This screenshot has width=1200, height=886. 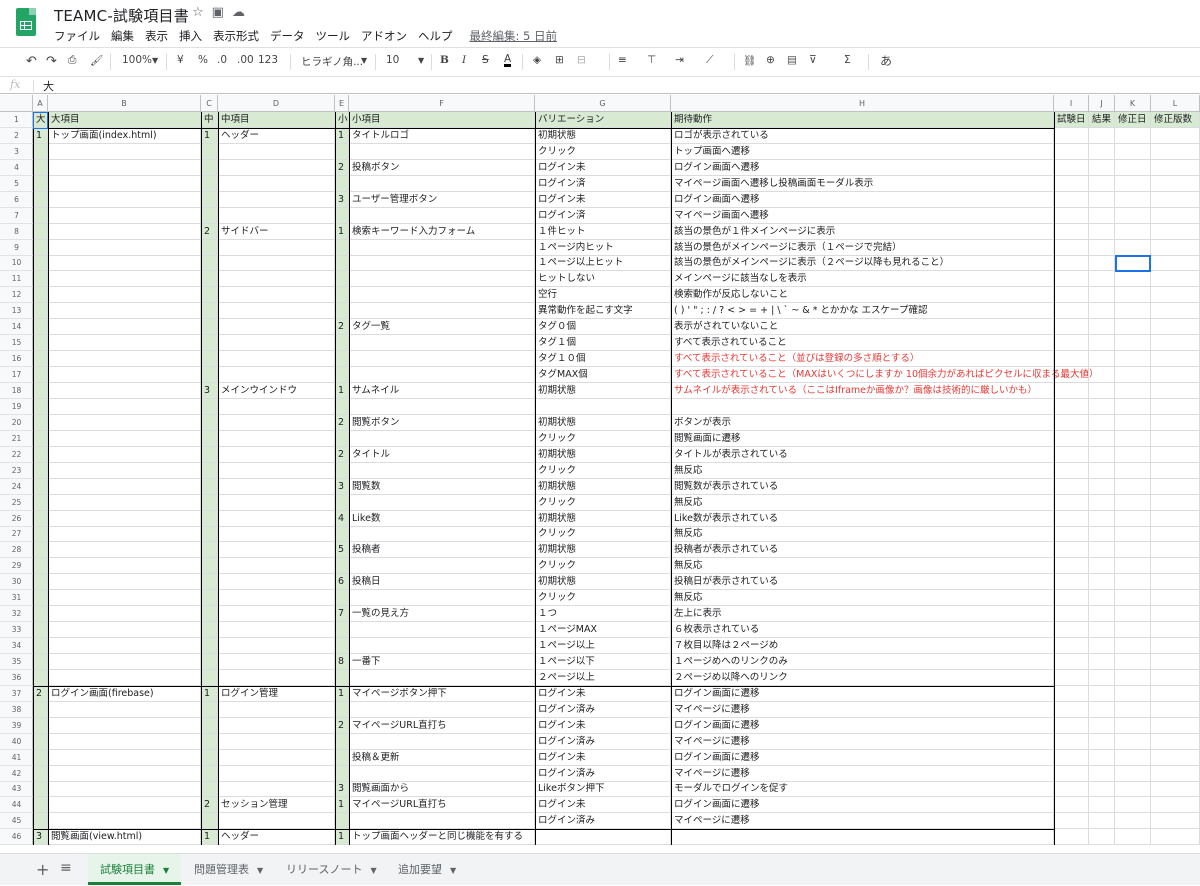 What do you see at coordinates (603, 103) in the screenshot?
I see `column-header: G` at bounding box center [603, 103].